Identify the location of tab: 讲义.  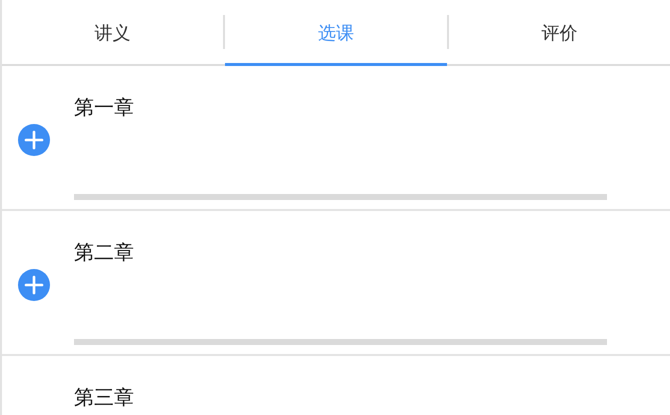
(113, 33).